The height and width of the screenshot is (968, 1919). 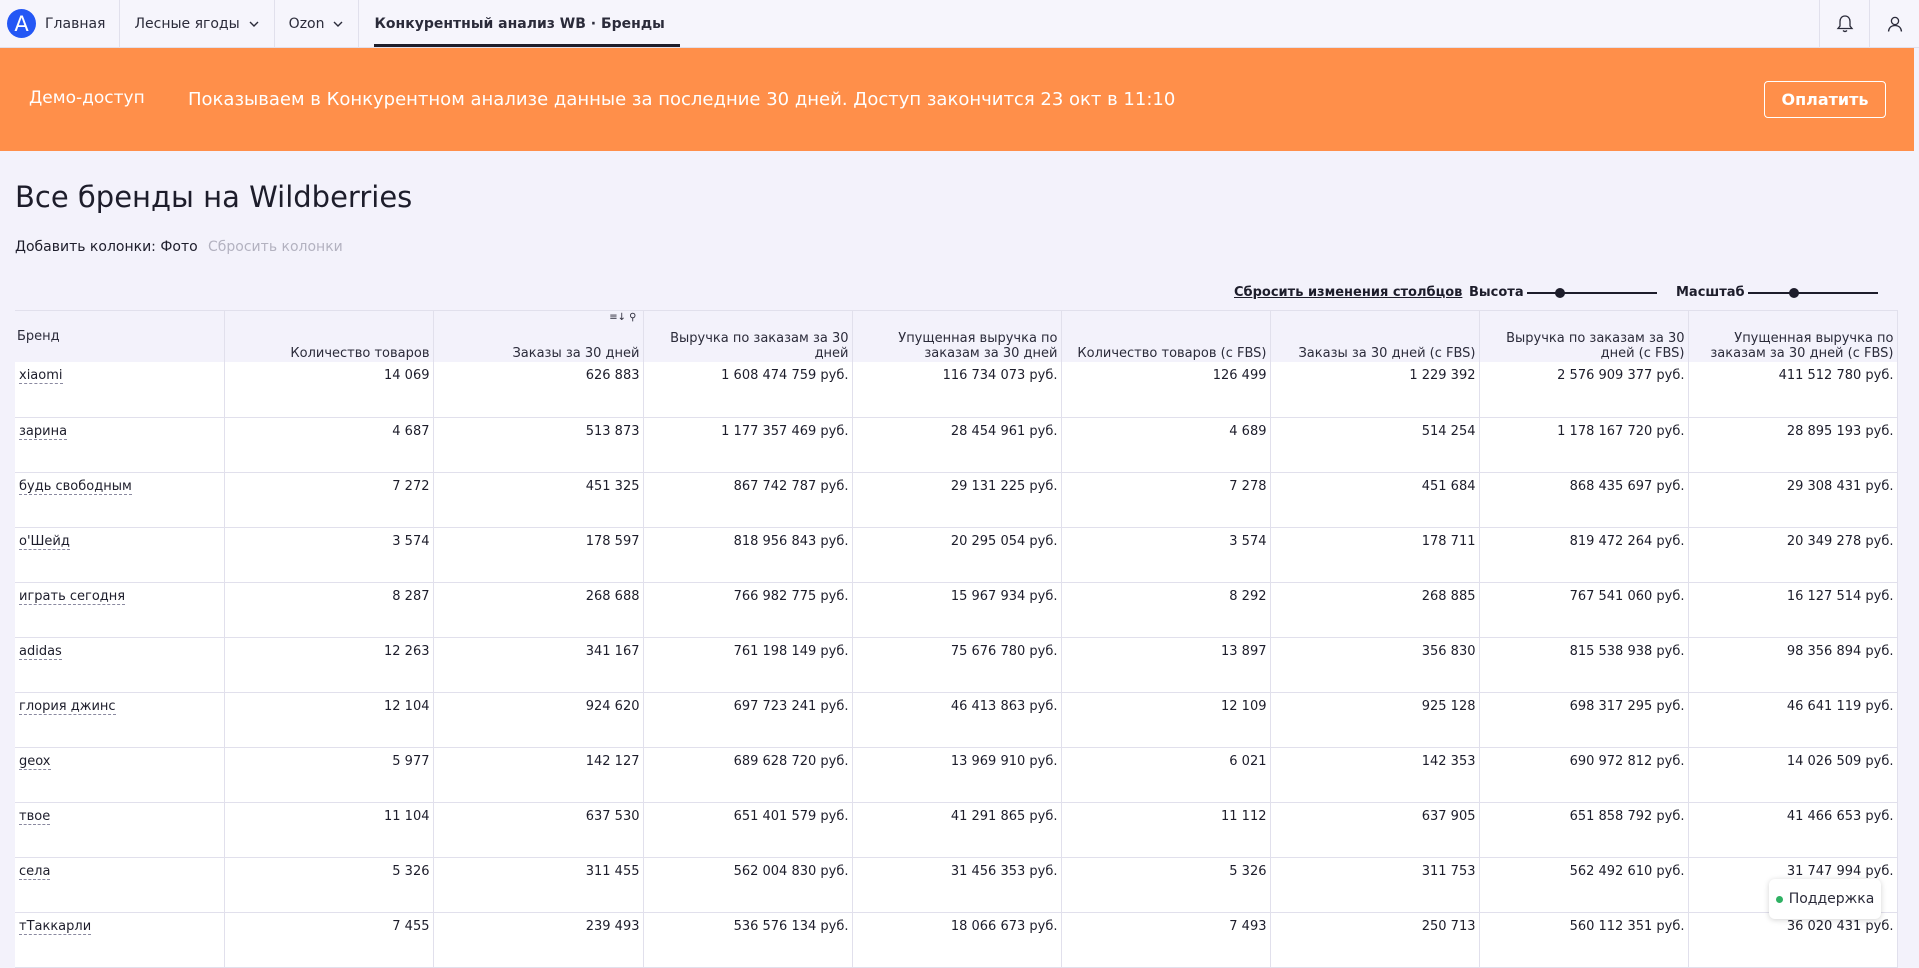 I want to click on table-cell: 142 127, so click(x=538, y=775).